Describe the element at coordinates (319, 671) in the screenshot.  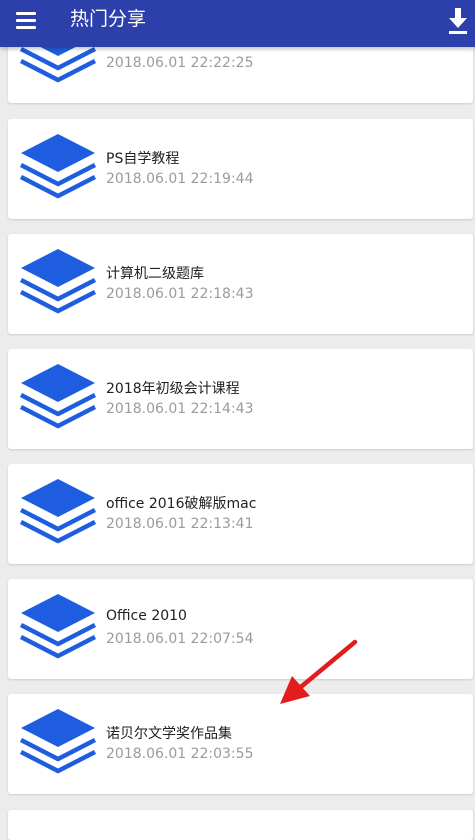
I see `annotation-arrow-icon` at that location.